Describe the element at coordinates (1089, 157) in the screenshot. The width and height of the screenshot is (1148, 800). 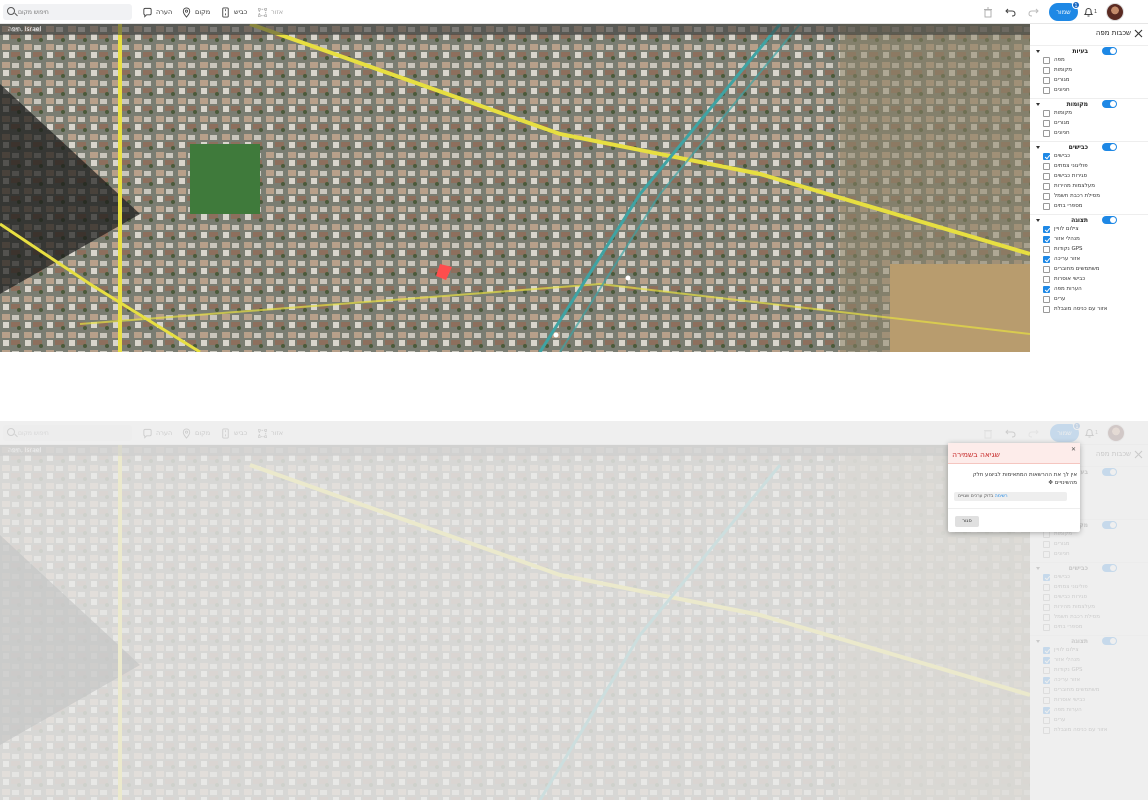
I see `layer-item: כבישים` at that location.